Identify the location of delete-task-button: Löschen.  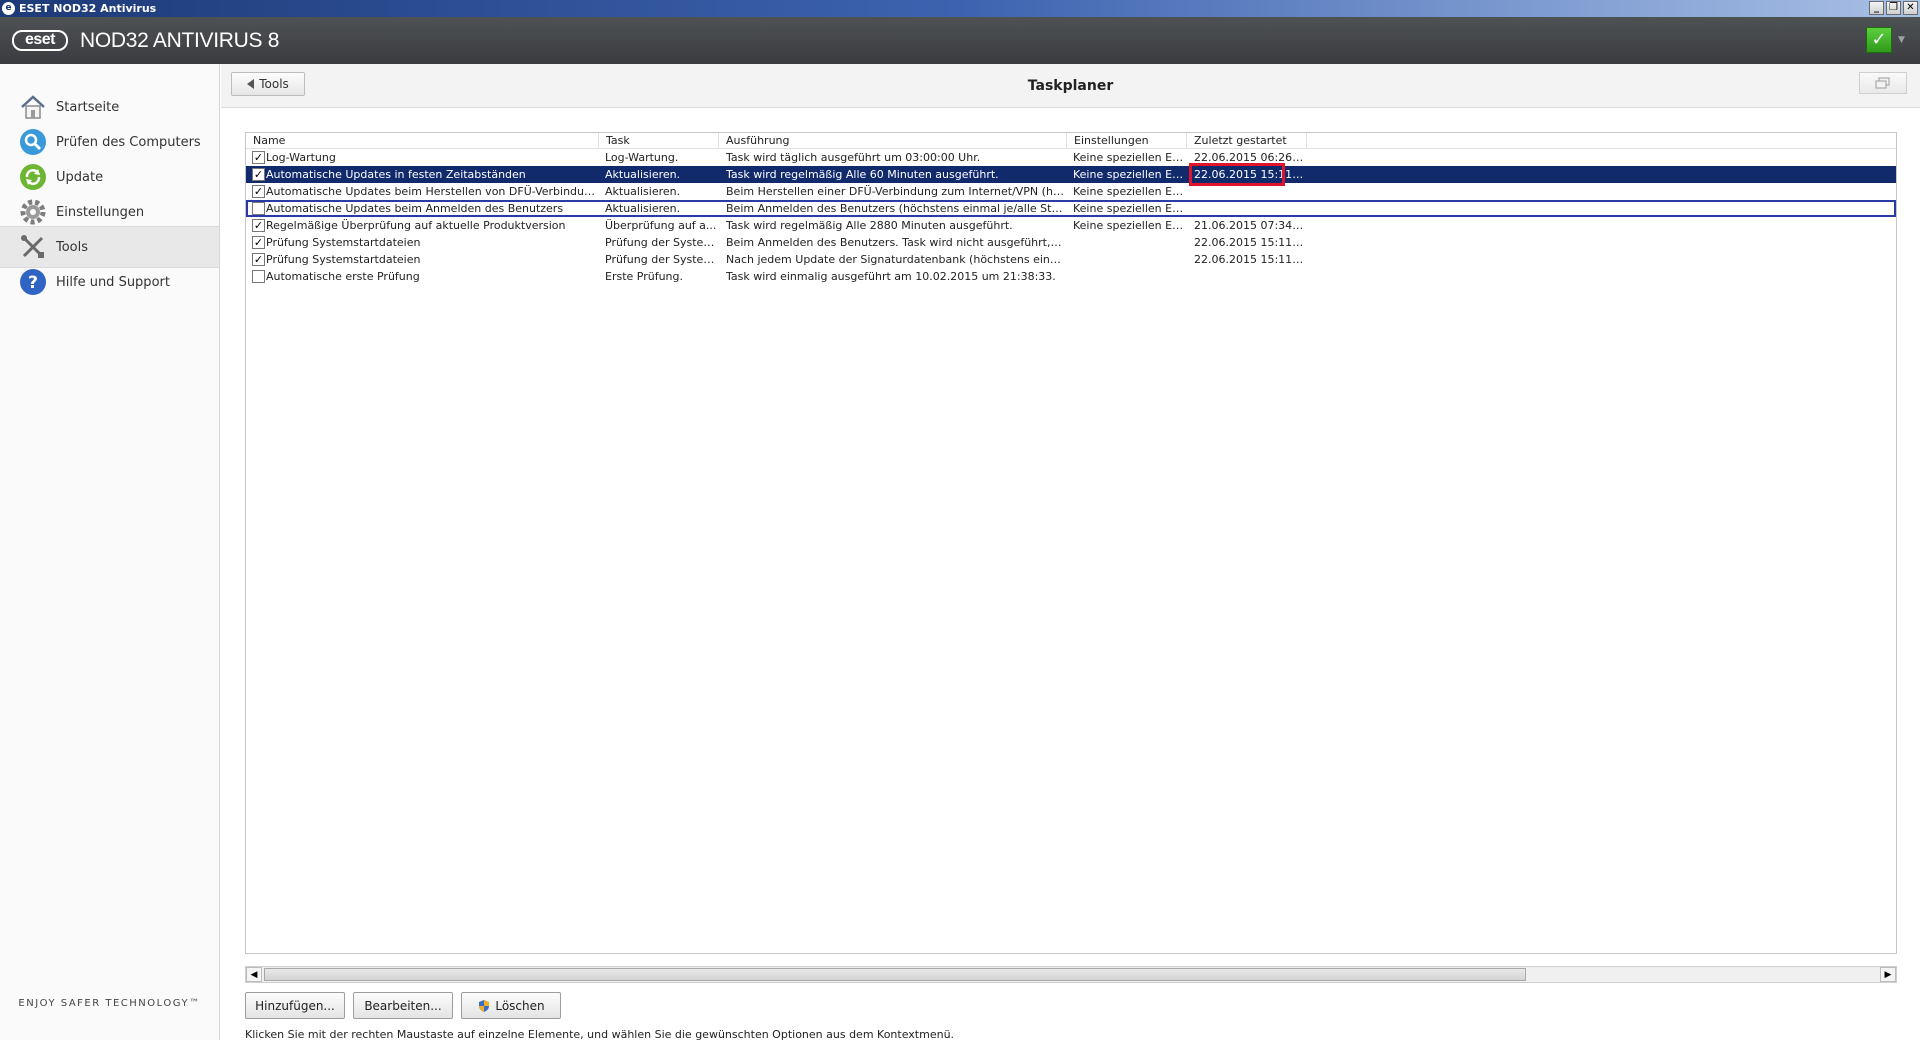
(511, 1005).